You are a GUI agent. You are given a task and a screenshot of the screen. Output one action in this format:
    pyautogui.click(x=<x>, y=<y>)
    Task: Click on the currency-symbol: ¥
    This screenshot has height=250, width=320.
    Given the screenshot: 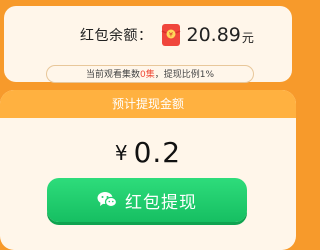 What is the action you would take?
    pyautogui.click(x=121, y=153)
    